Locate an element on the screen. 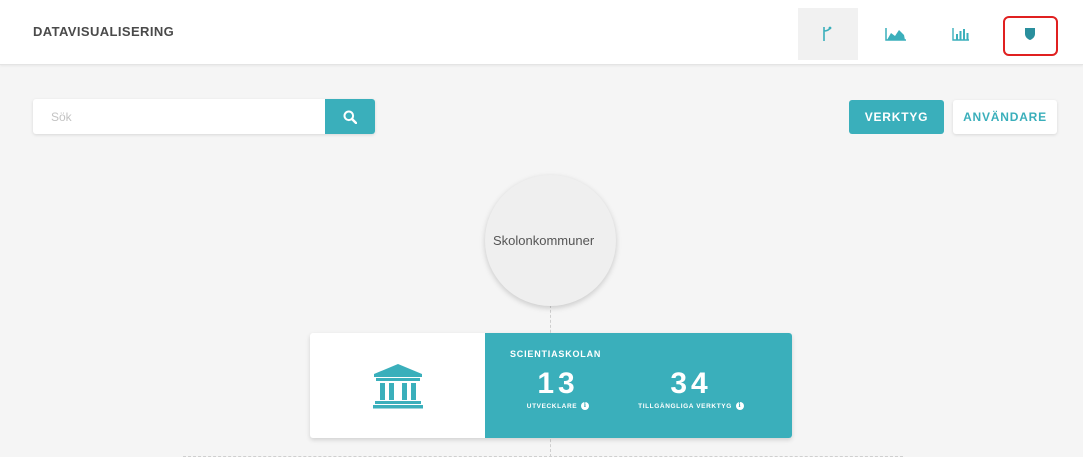 This screenshot has width=1083, height=457. anvandare-button: ANVÄNDARE is located at coordinates (1005, 117).